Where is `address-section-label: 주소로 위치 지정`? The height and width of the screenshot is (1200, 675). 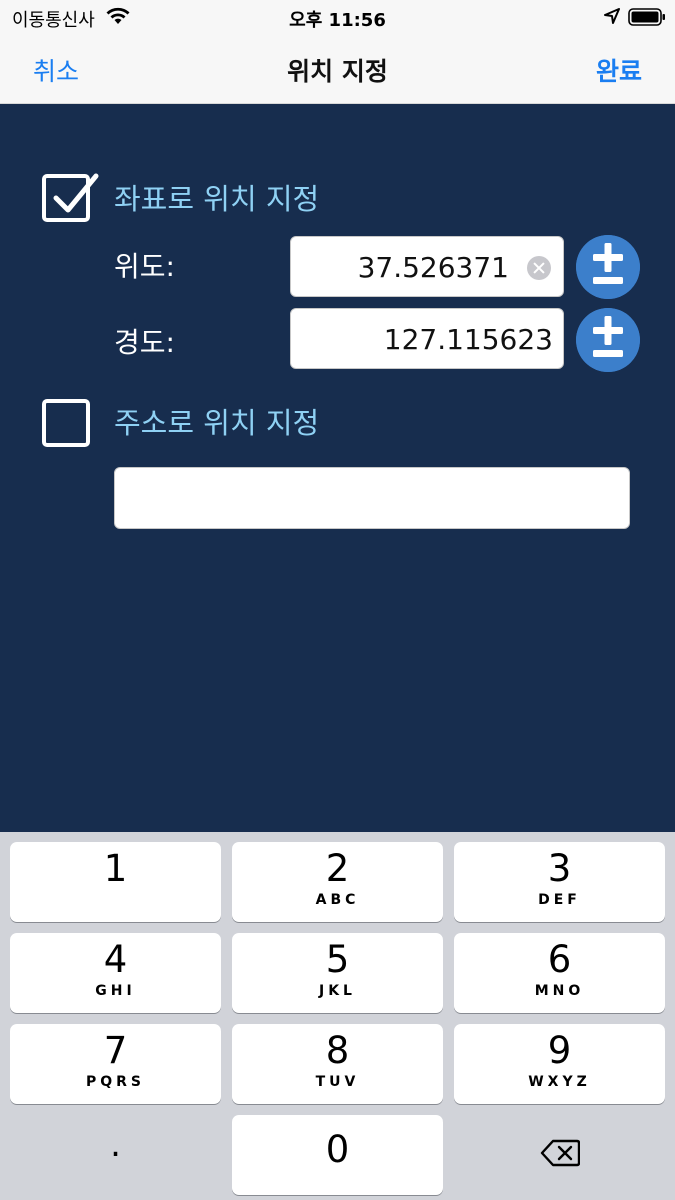 address-section-label: 주소로 위치 지정 is located at coordinates (216, 421).